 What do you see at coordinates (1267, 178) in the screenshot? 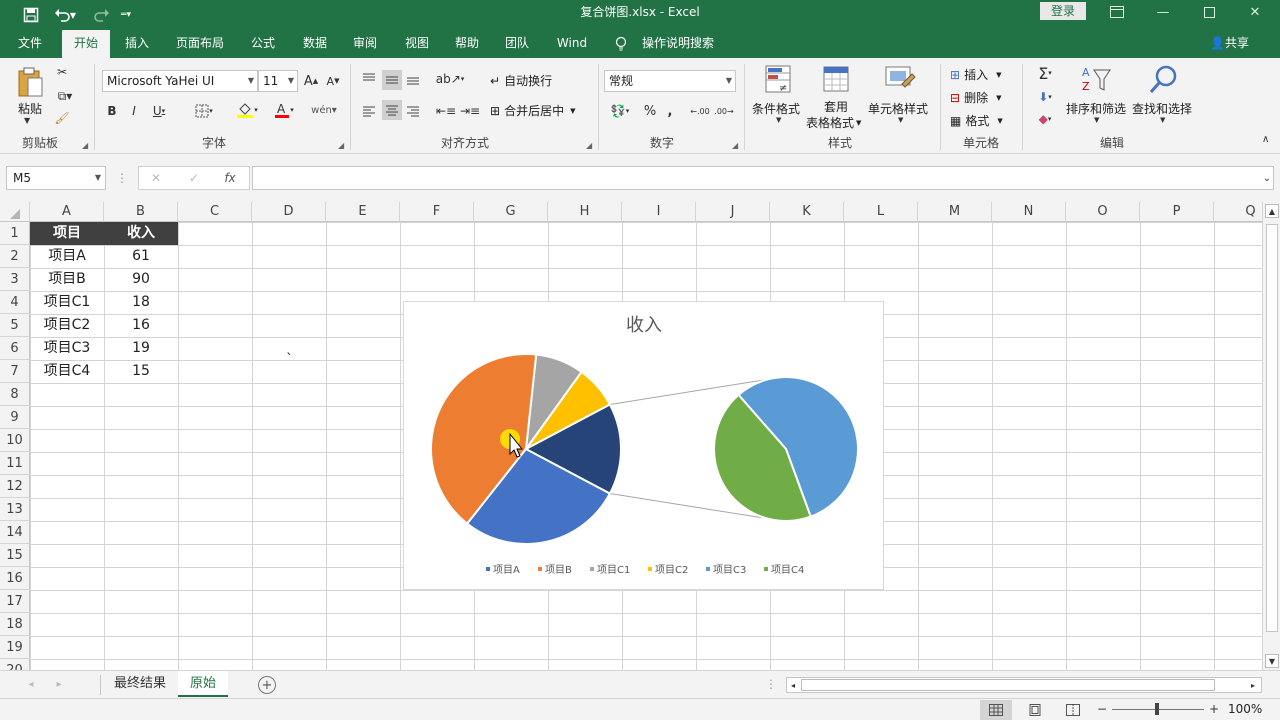
I see `expand-formula-icon: ⌄` at bounding box center [1267, 178].